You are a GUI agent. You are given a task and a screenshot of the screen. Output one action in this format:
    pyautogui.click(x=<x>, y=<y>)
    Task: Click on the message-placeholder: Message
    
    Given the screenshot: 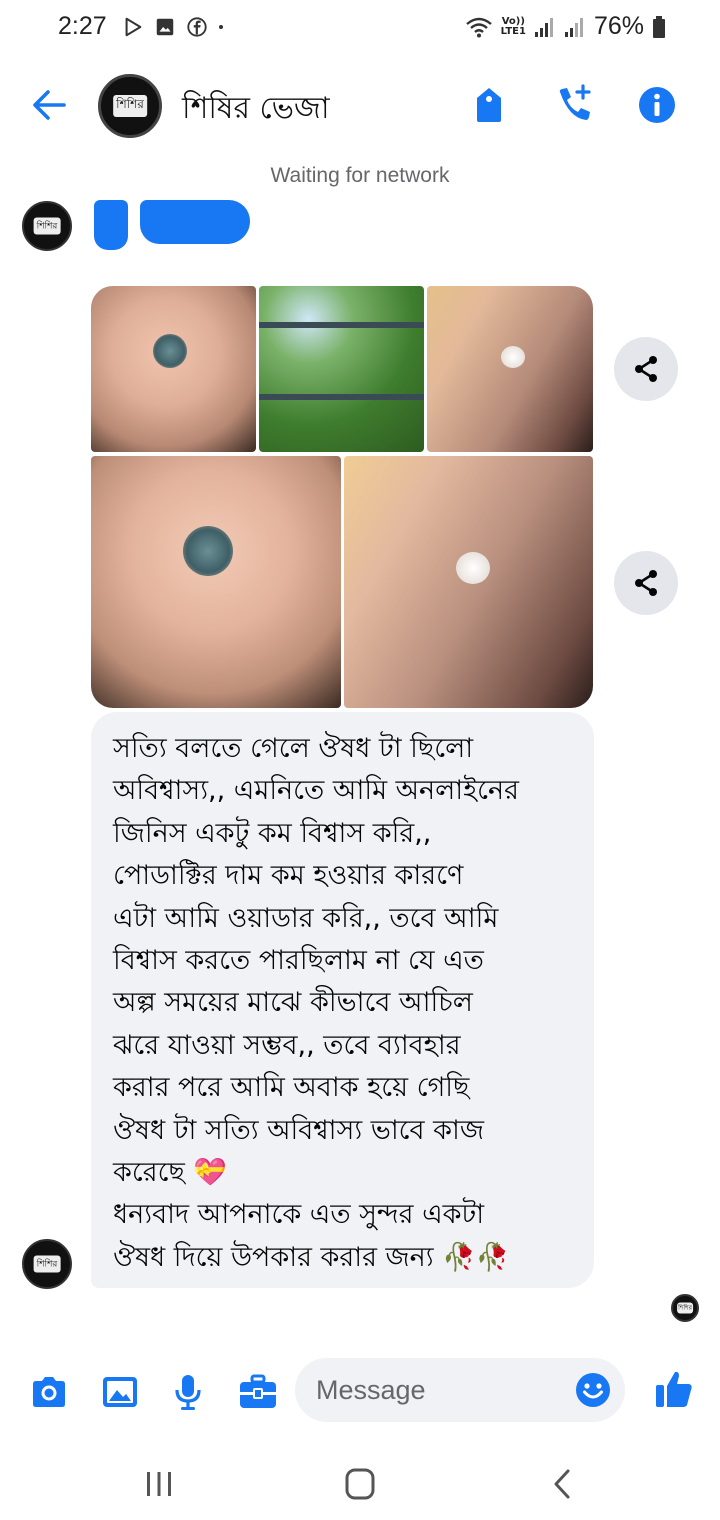 What is the action you would take?
    pyautogui.click(x=371, y=1390)
    